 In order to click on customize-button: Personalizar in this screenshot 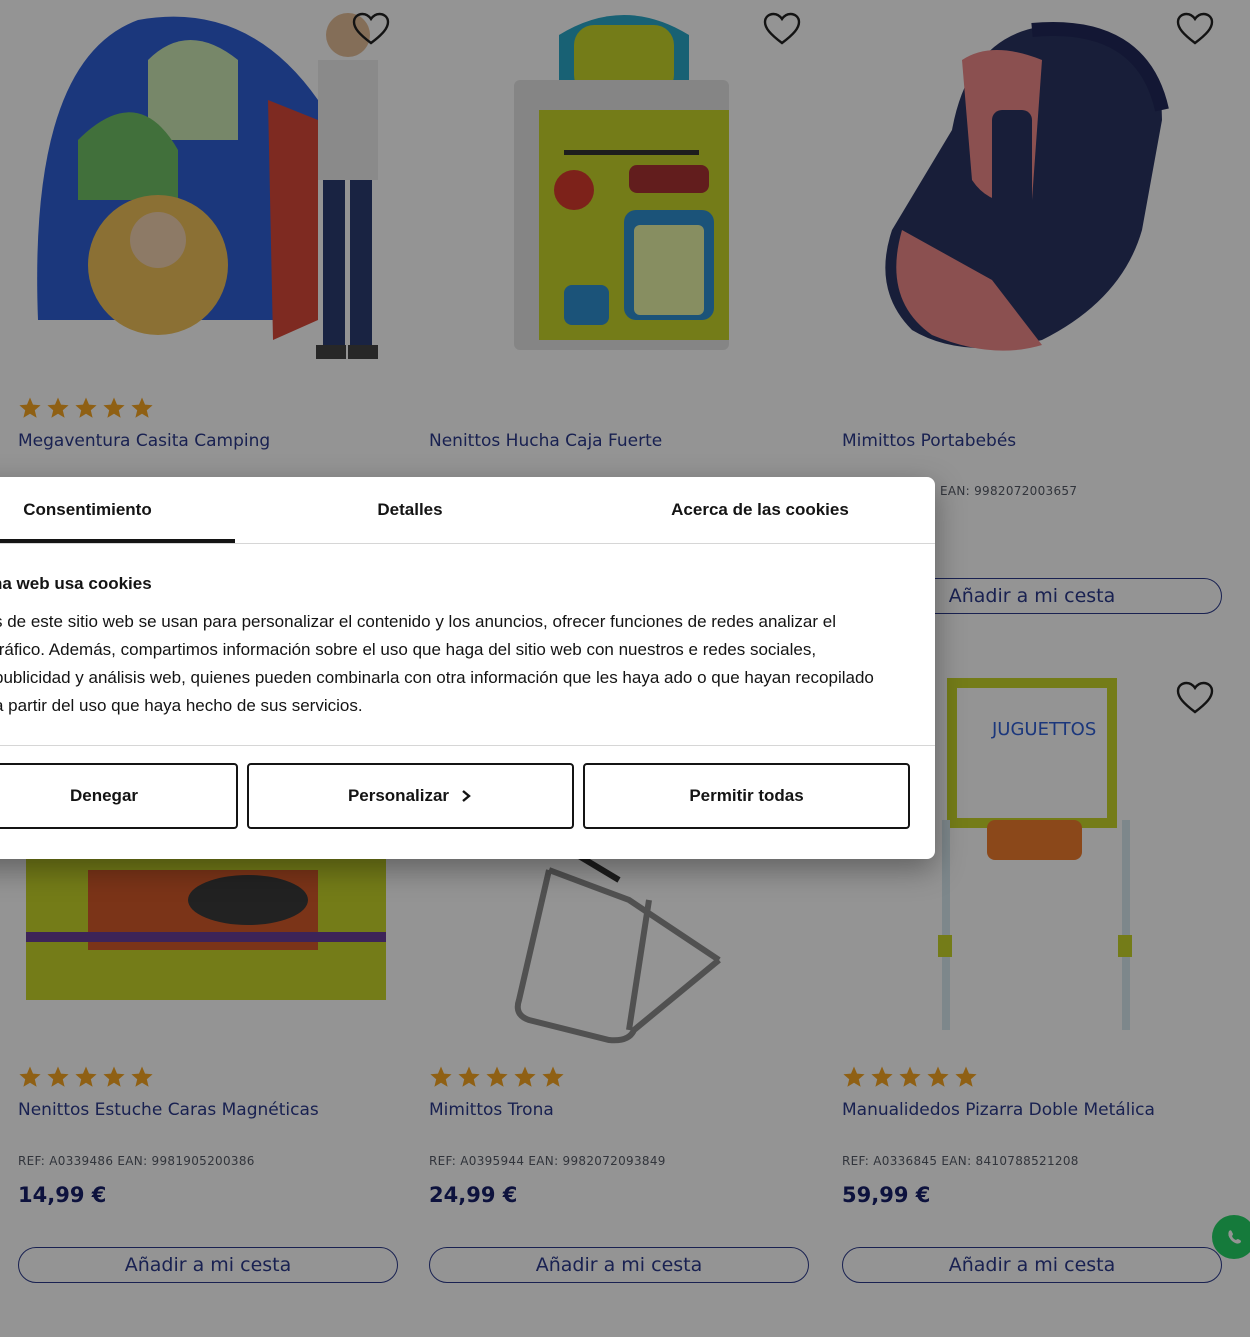, I will do `click(410, 796)`.